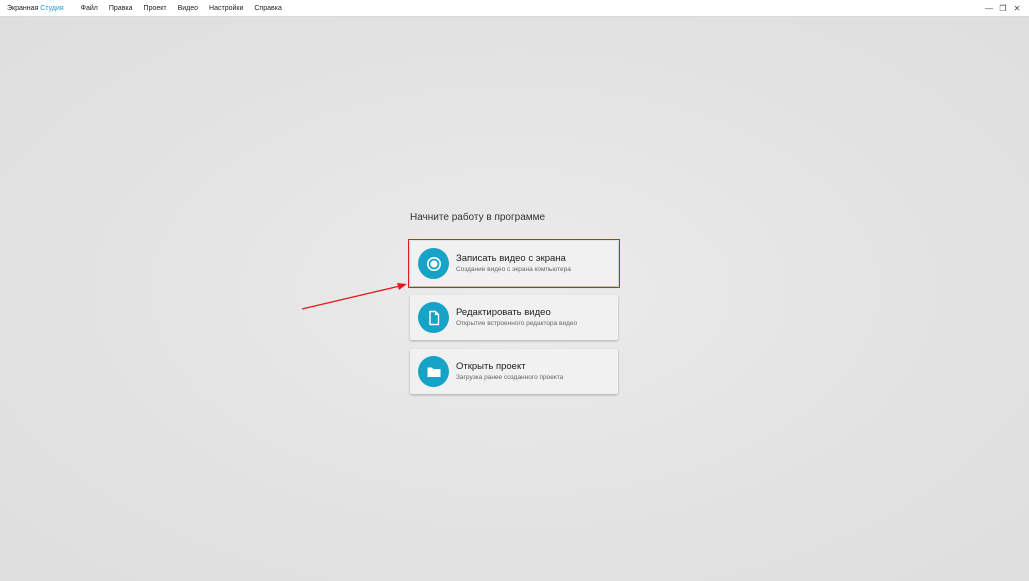  What do you see at coordinates (513, 269) in the screenshot?
I see `card-subtitle: Создание видео с экрана компьютера` at bounding box center [513, 269].